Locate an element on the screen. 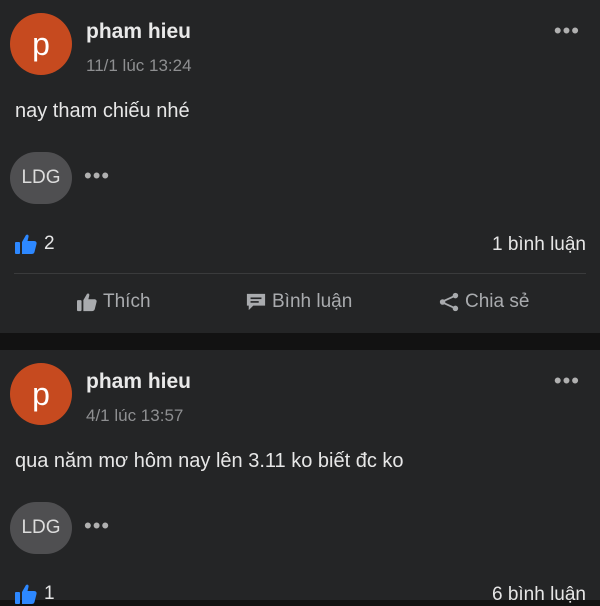 The height and width of the screenshot is (606, 600). share-label: Chia sẻ is located at coordinates (497, 301).